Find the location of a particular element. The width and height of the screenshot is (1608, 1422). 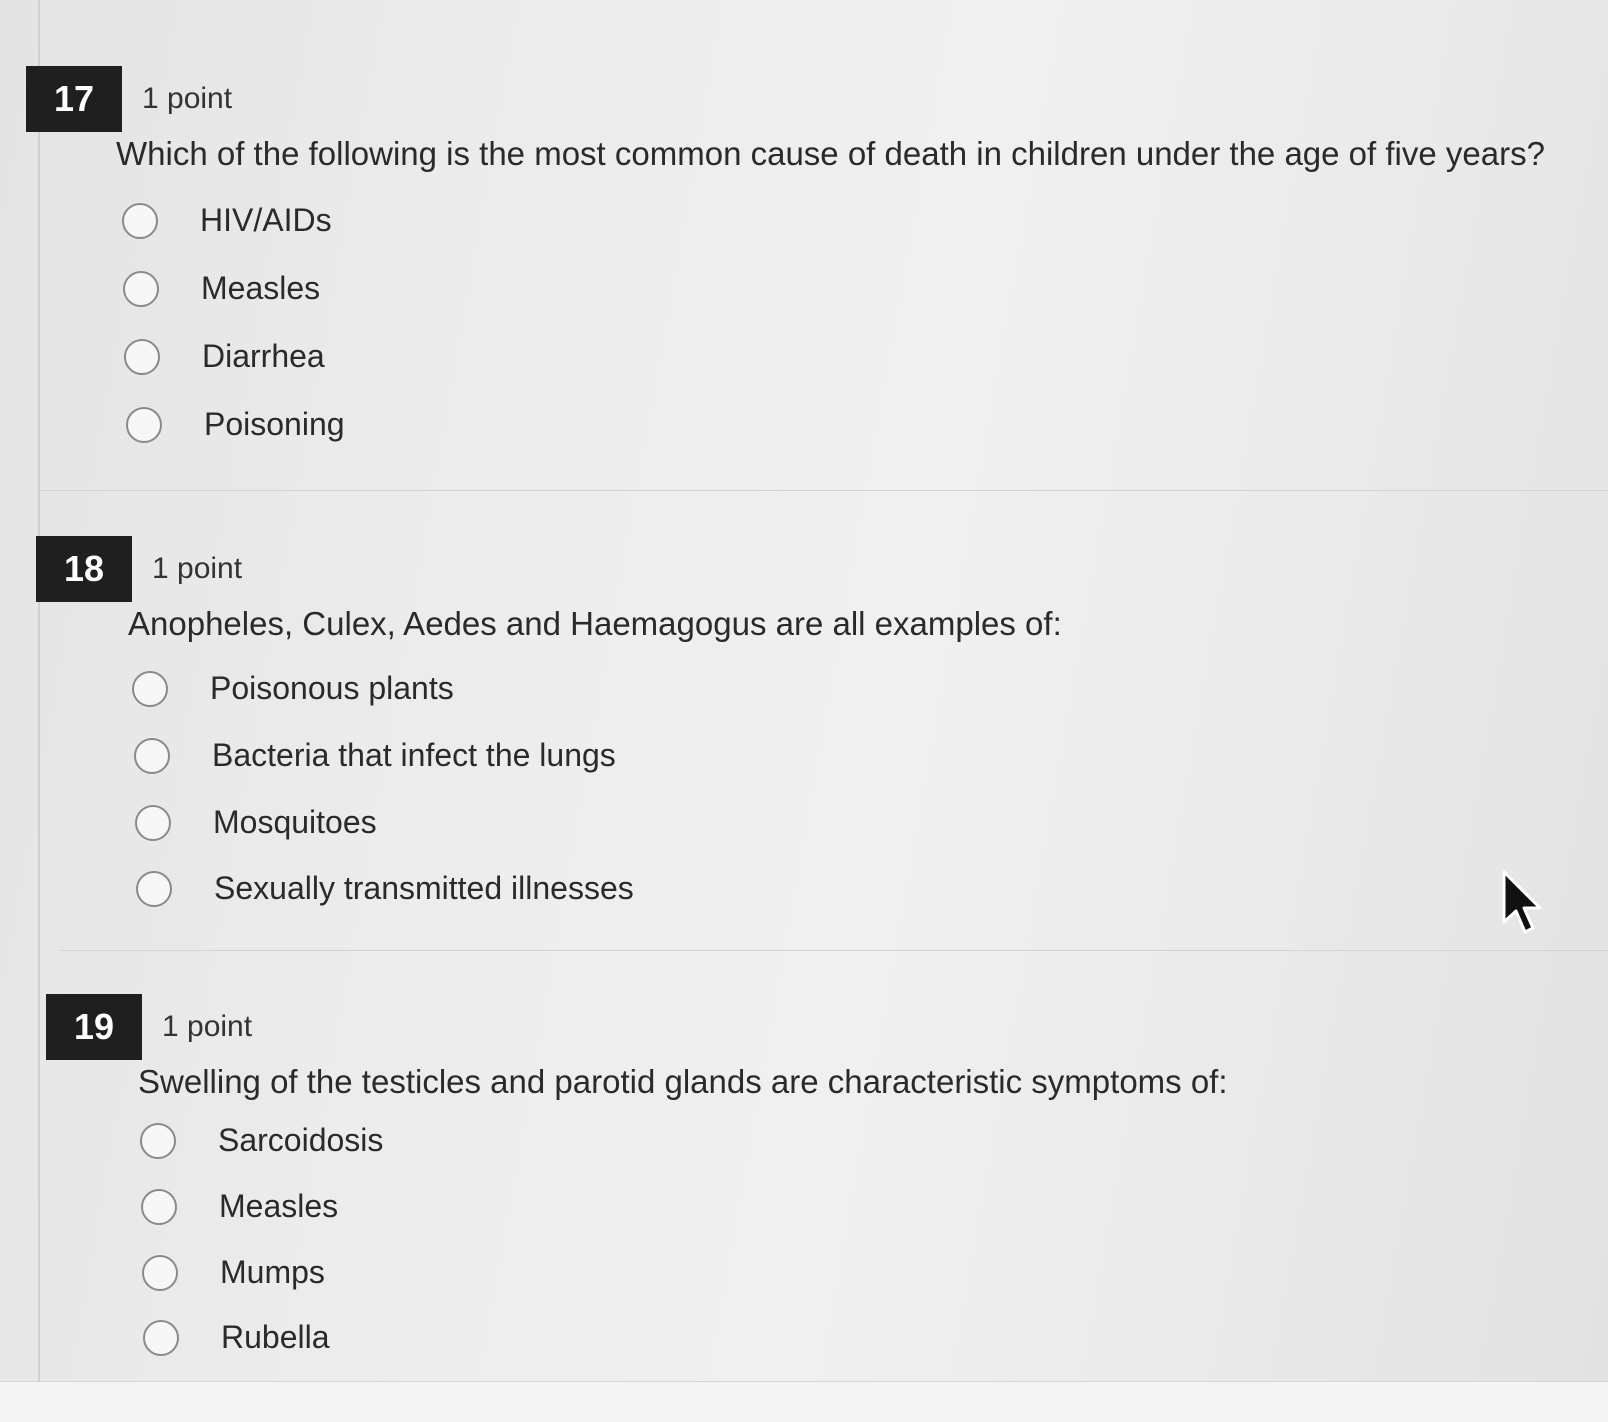

answer-option: Mumps is located at coordinates (233, 1272).